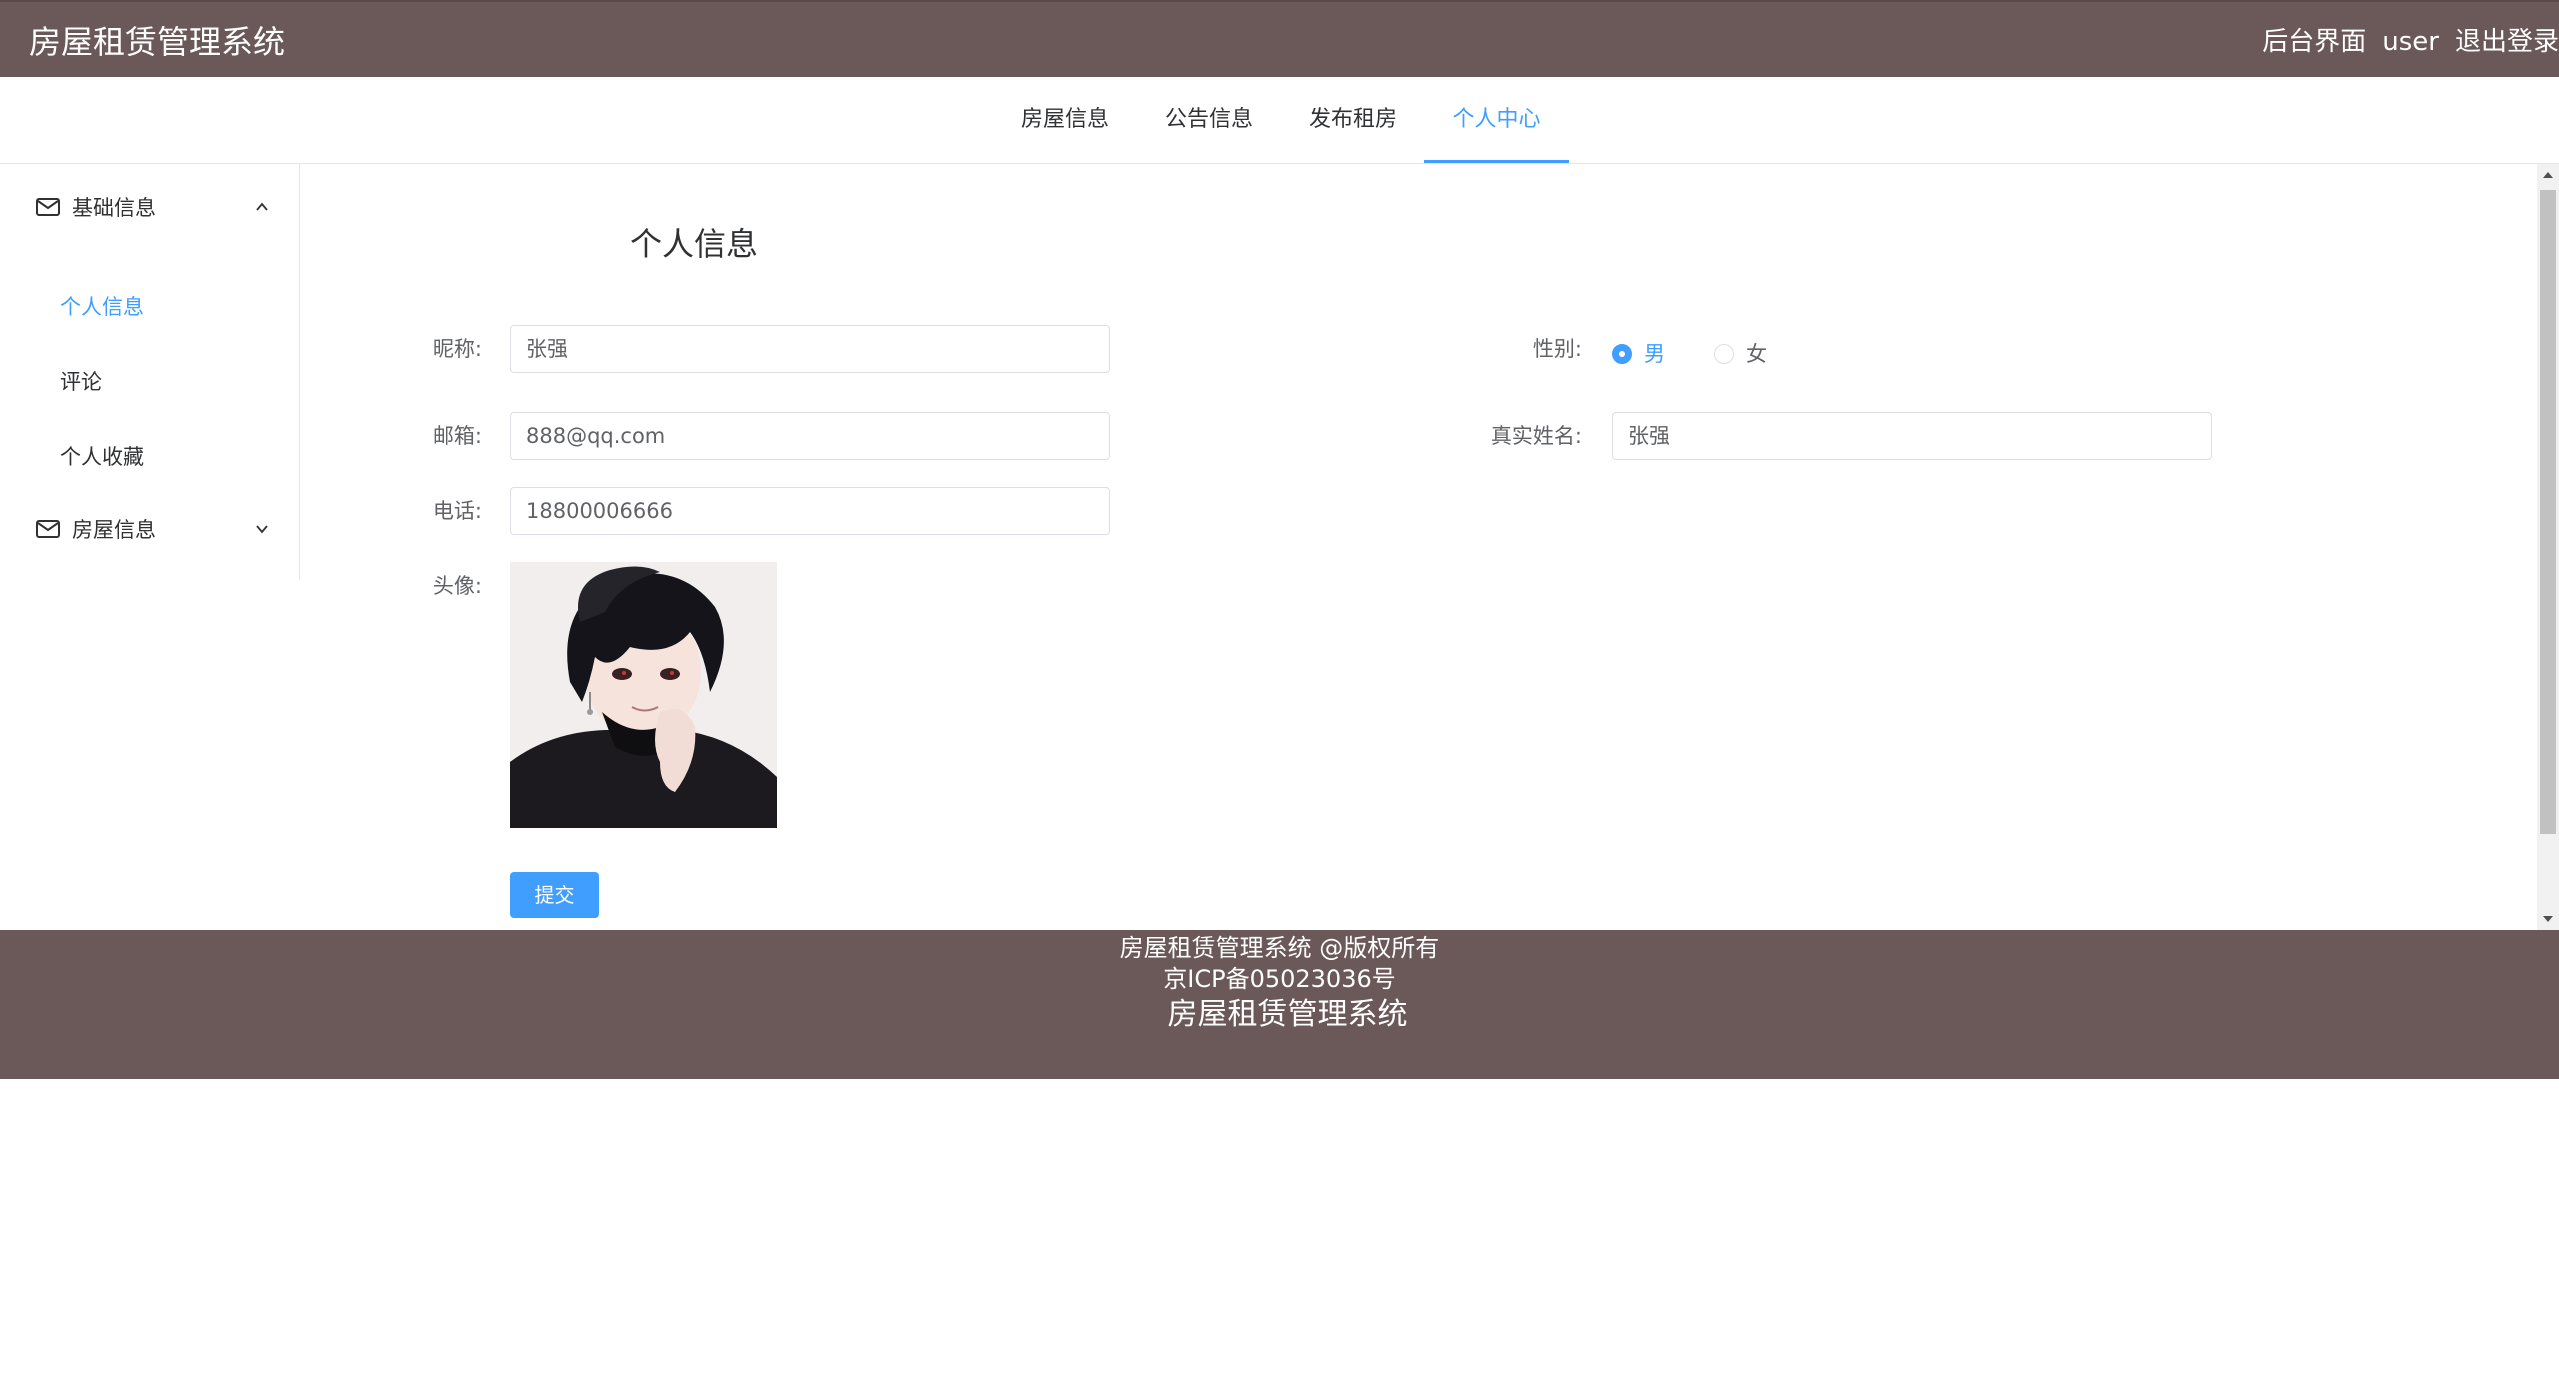  Describe the element at coordinates (1209, 120) in the screenshot. I see `tab-announcements: 公告信息` at that location.